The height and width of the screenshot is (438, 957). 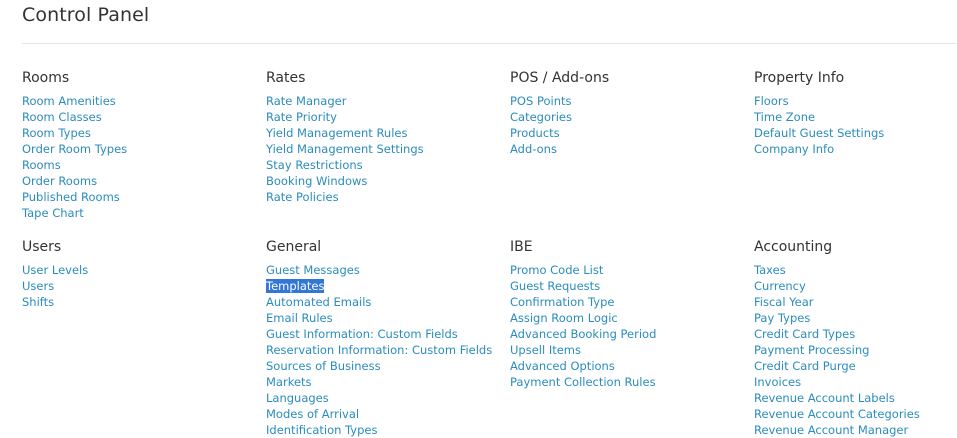 I want to click on list-item: Upsell Items, so click(x=628, y=349).